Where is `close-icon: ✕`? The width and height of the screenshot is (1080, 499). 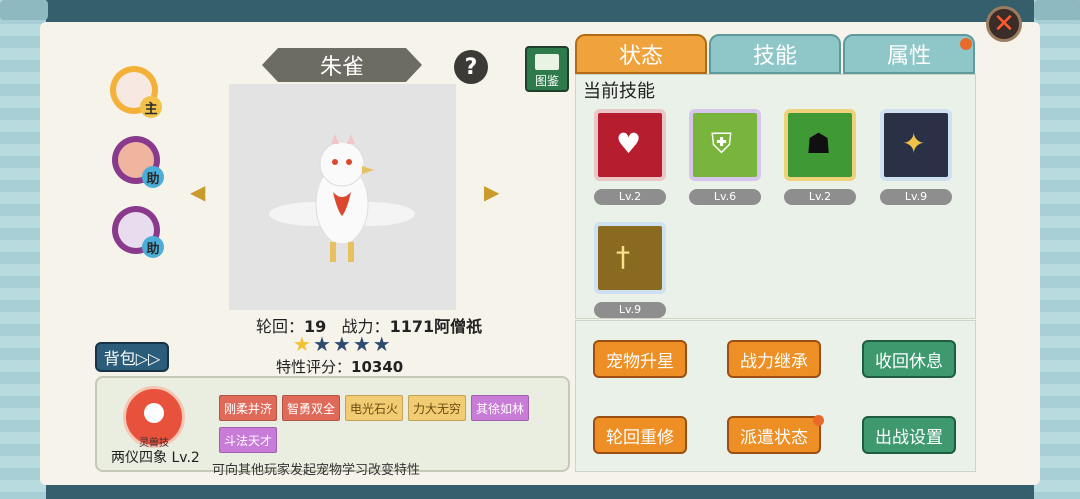 close-icon: ✕ is located at coordinates (1004, 24).